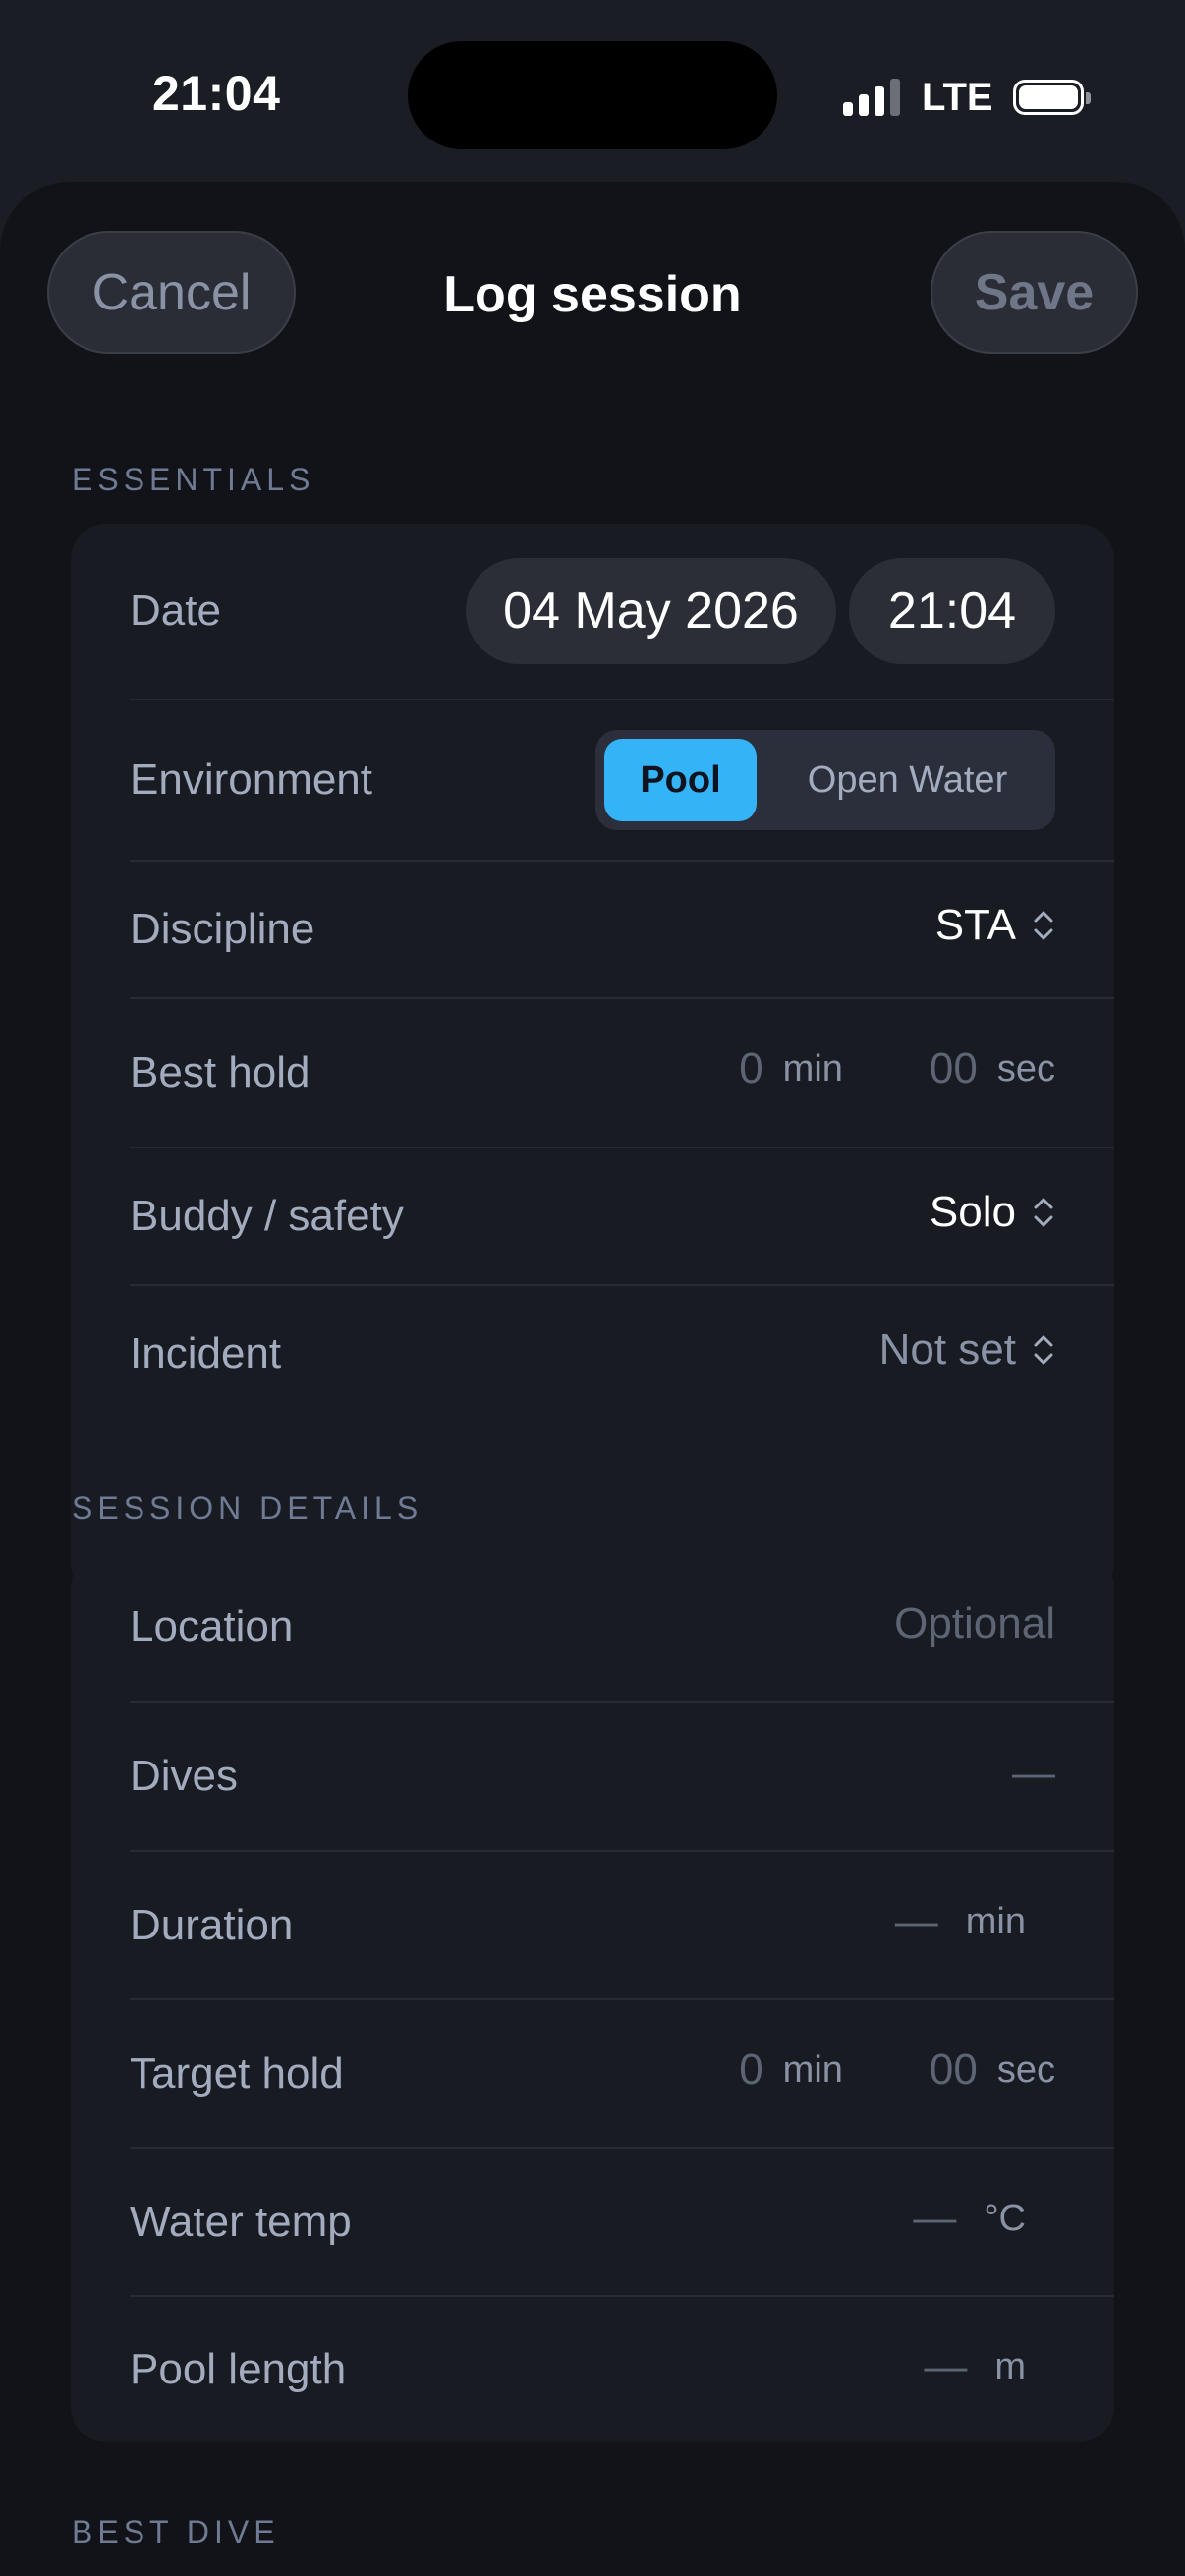 The image size is (1185, 2576). What do you see at coordinates (975, 925) in the screenshot?
I see `discipline-value: STA` at bounding box center [975, 925].